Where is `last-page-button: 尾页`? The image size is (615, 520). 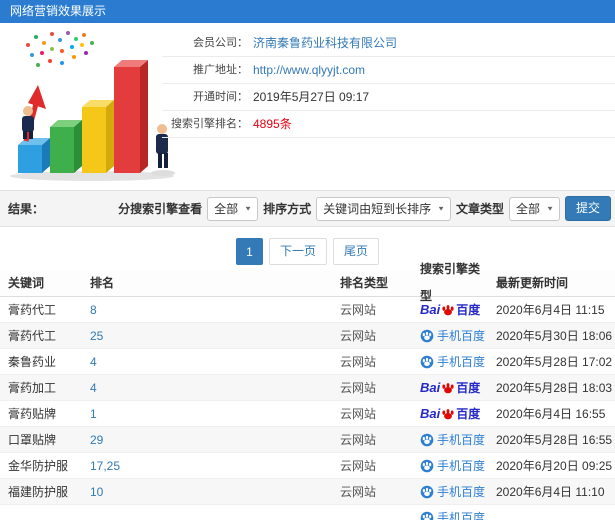 last-page-button: 尾页 is located at coordinates (356, 251).